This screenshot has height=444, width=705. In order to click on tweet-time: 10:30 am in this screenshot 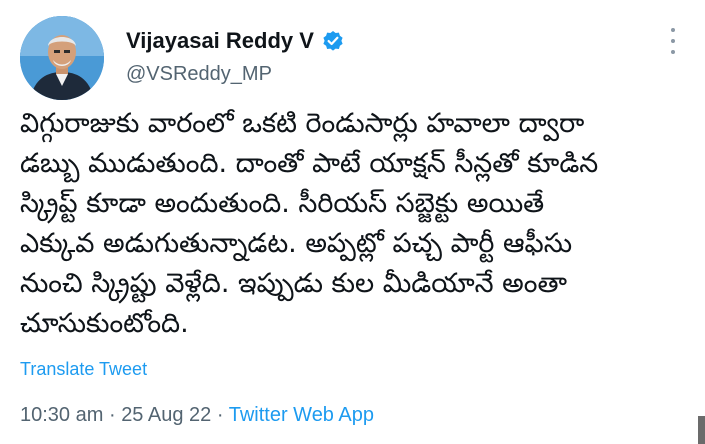, I will do `click(61, 415)`.